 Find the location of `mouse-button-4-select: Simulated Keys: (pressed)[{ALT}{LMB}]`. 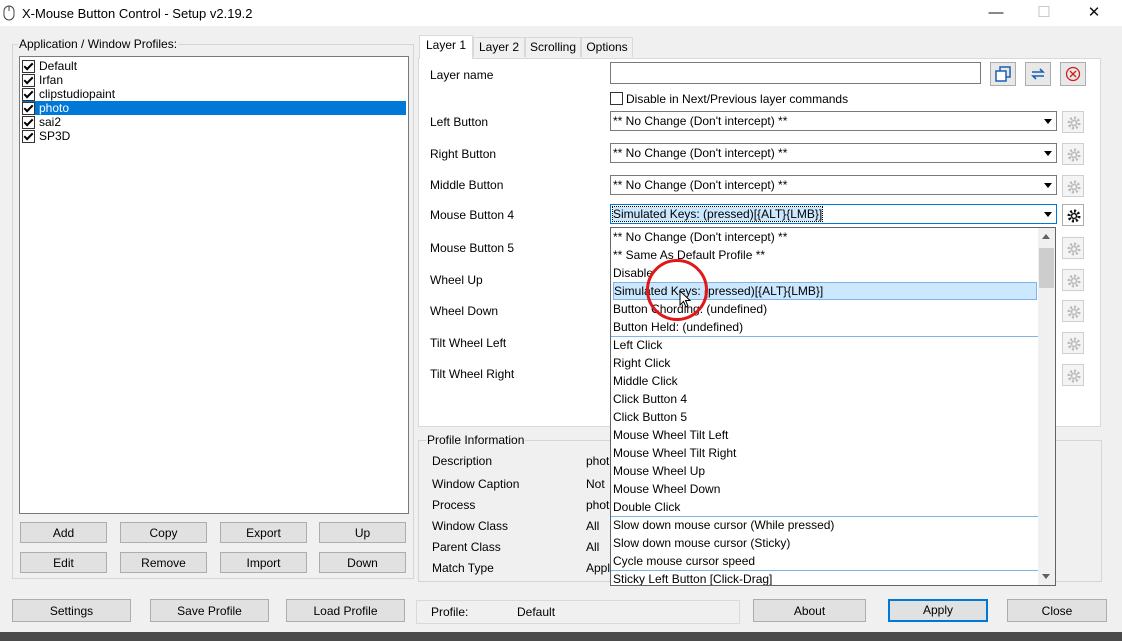

mouse-button-4-select: Simulated Keys: (pressed)[{ALT}{LMB}] is located at coordinates (833, 214).